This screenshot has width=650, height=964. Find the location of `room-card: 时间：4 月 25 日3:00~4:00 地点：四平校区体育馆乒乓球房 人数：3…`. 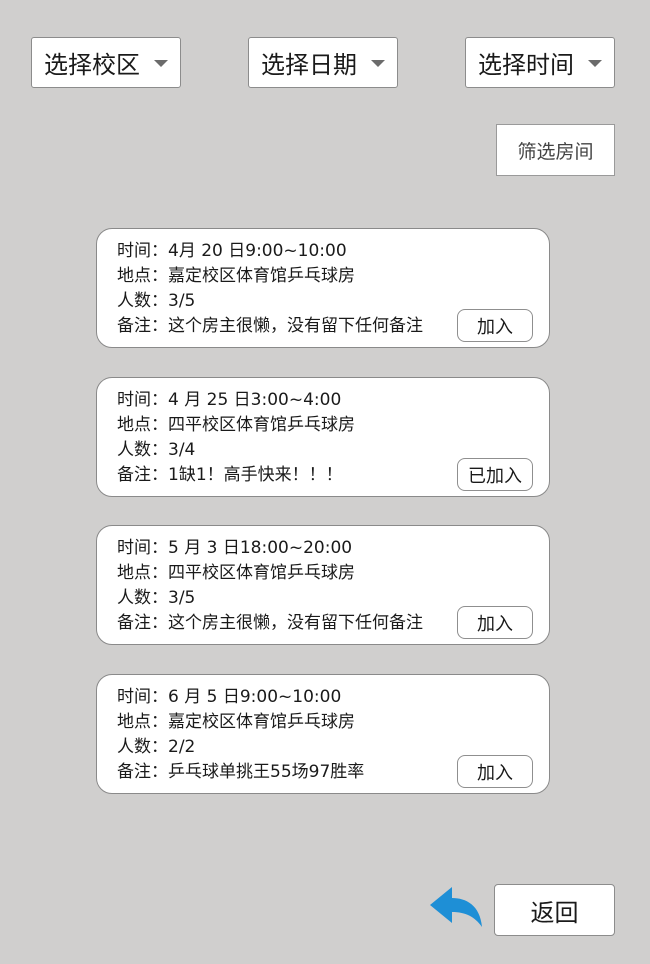

room-card: 时间：4 月 25 日3:00~4:00 地点：四平校区体育馆乒乓球房 人数：3… is located at coordinates (323, 437).